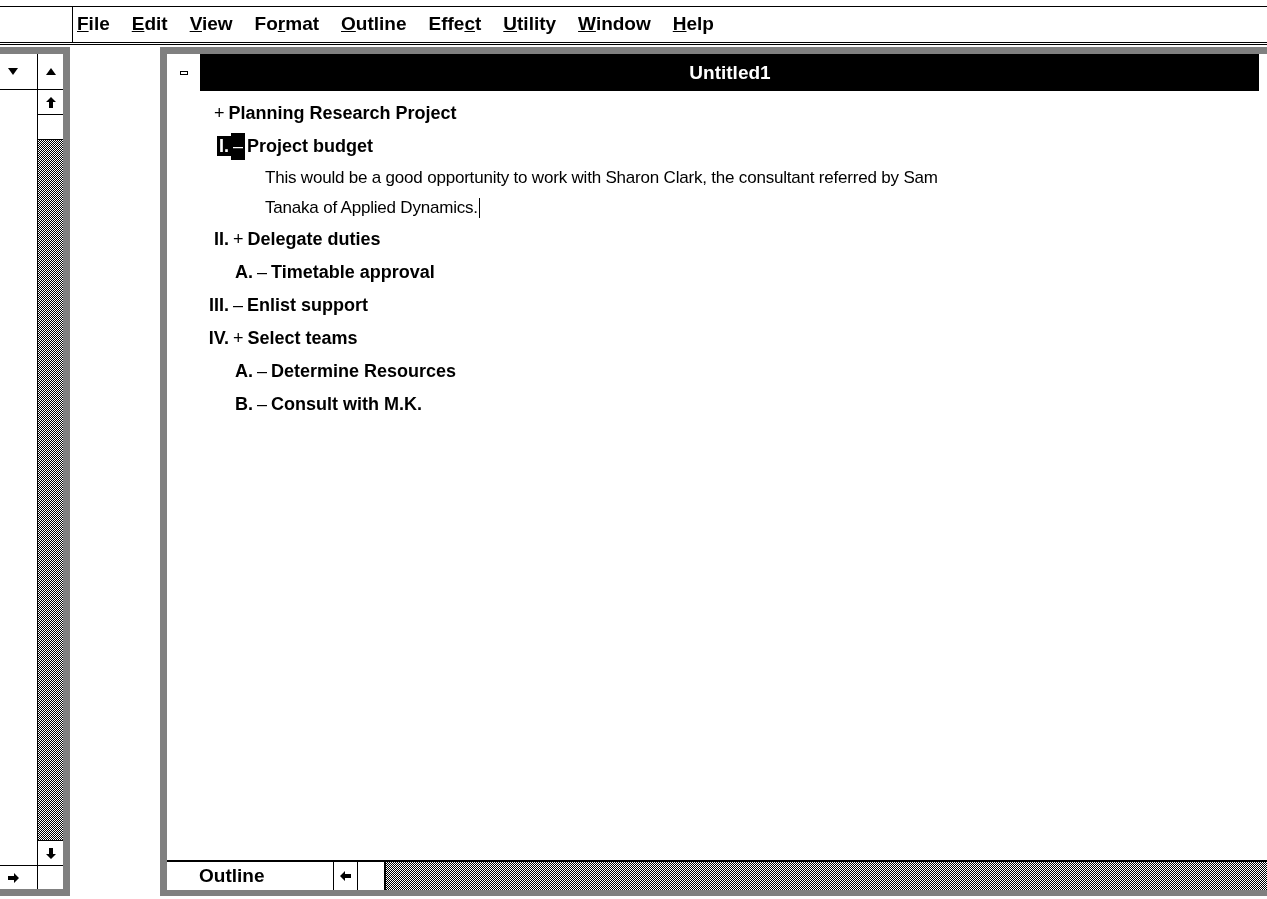 Image resolution: width=1267 pixels, height=899 pixels. Describe the element at coordinates (50, 853) in the screenshot. I see `down-arrow-icon` at that location.